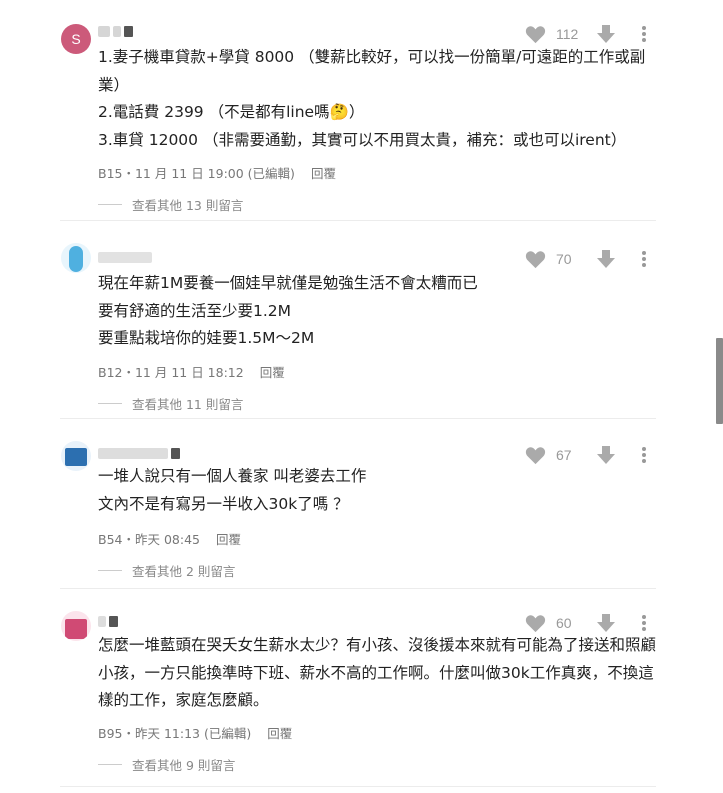 Image resolution: width=723 pixels, height=793 pixels. What do you see at coordinates (171, 372) in the screenshot?
I see `comment-timestamp: B12・11 月 11 日 18:12` at bounding box center [171, 372].